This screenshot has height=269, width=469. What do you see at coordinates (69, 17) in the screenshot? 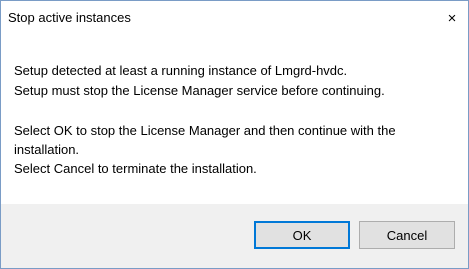
I see `dialog-title: Stop active instances` at bounding box center [69, 17].